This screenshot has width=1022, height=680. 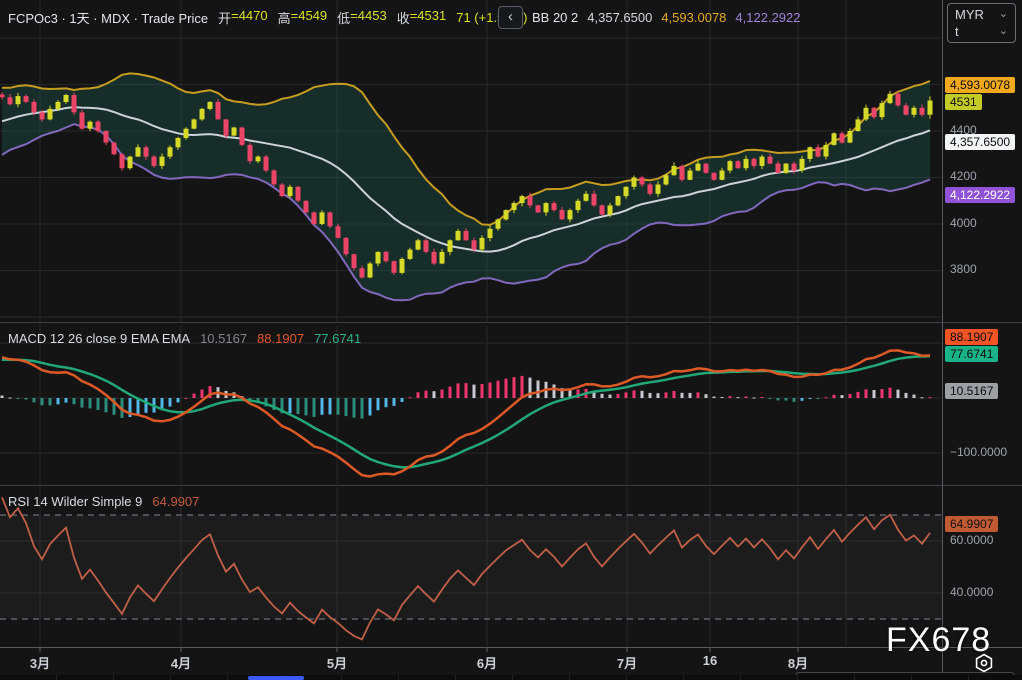 I want to click on macd-hist-badge: 10.5167, so click(x=972, y=391).